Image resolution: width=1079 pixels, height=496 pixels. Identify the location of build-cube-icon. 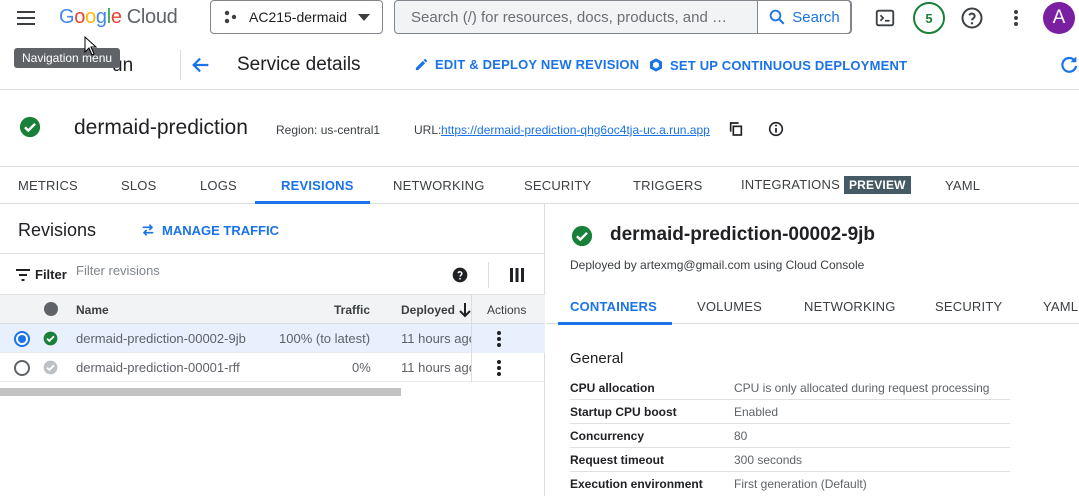
(656, 65).